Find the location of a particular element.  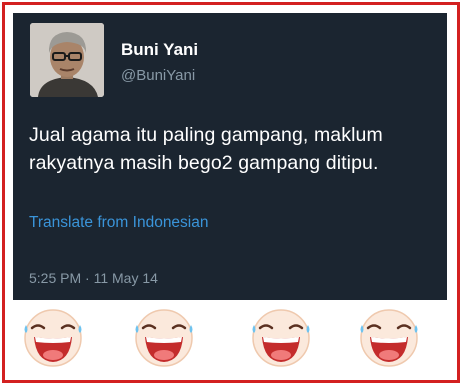

profile-photo is located at coordinates (67, 60).